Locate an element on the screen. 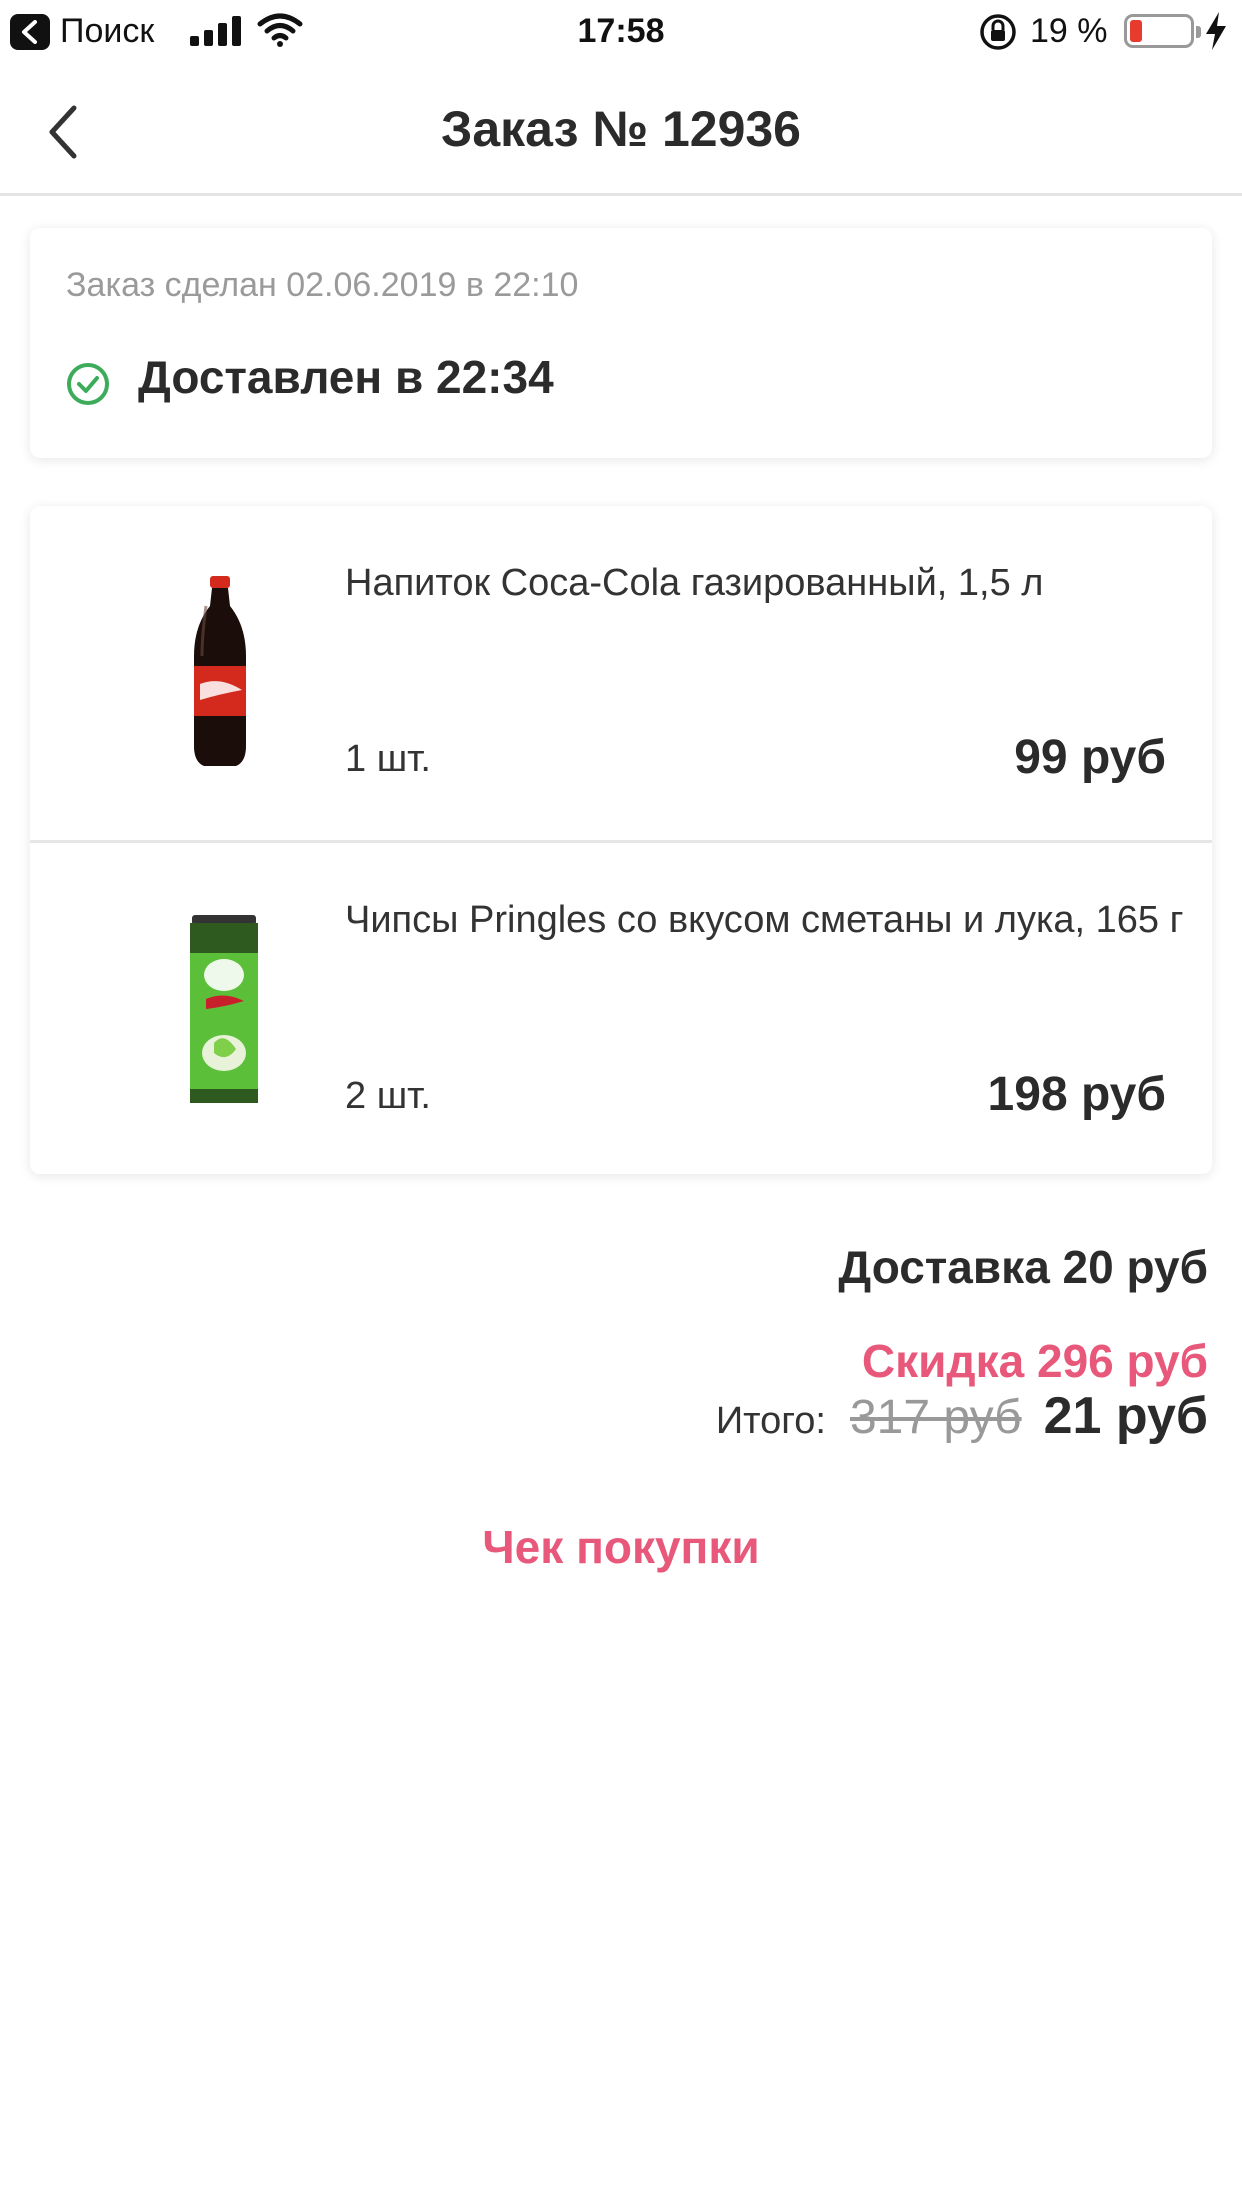 The width and height of the screenshot is (1242, 2208). status-bar: Поиск 17:58 19 % is located at coordinates (621, 31).